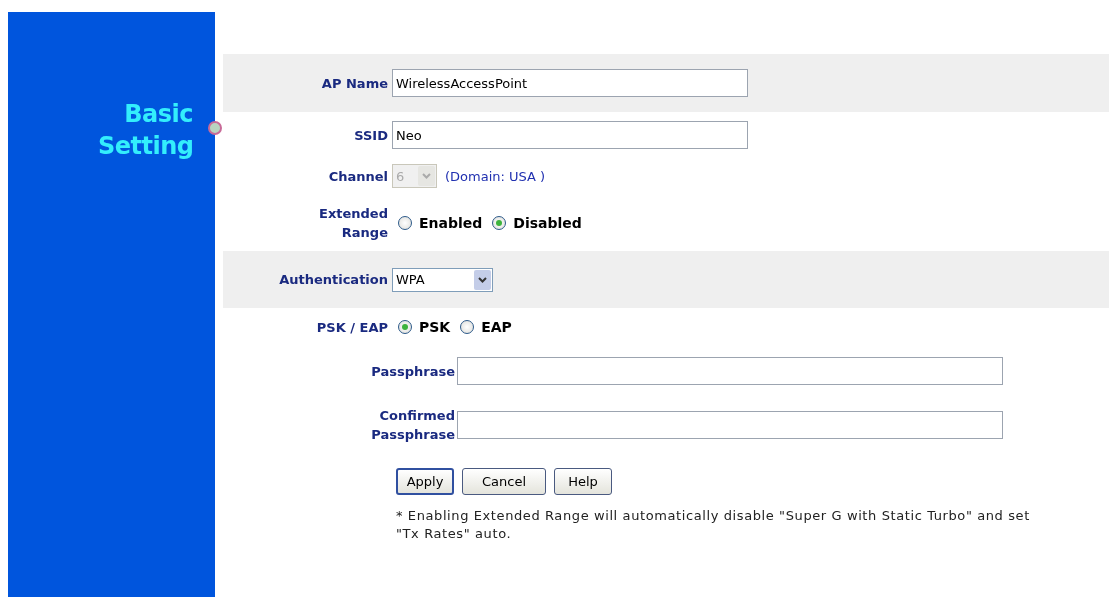  I want to click on field-label: Confirmed Passphrase, so click(413, 425).